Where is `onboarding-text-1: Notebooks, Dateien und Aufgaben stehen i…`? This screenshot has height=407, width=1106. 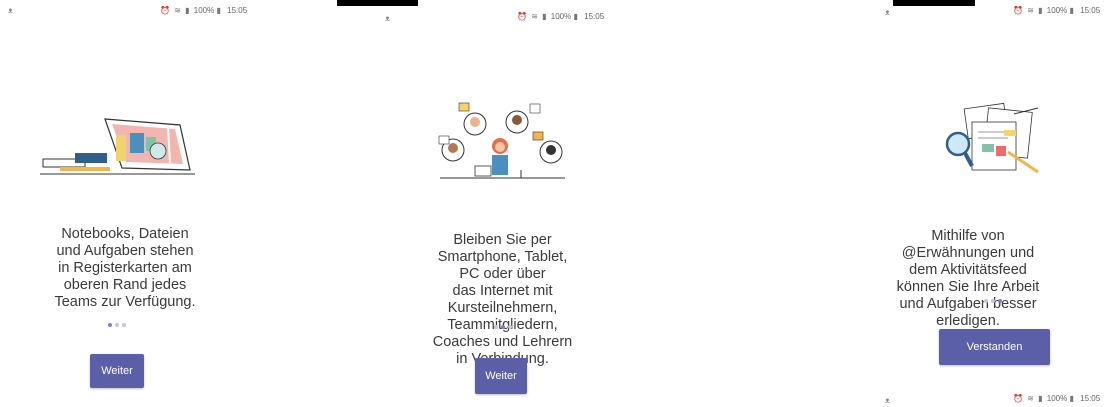 onboarding-text-1: Notebooks, Dateien und Aufgaben stehen i… is located at coordinates (125, 268).